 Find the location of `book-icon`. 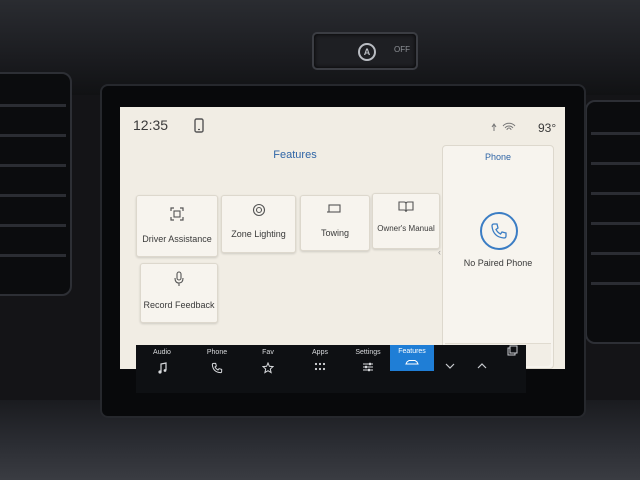

book-icon is located at coordinates (406, 207).